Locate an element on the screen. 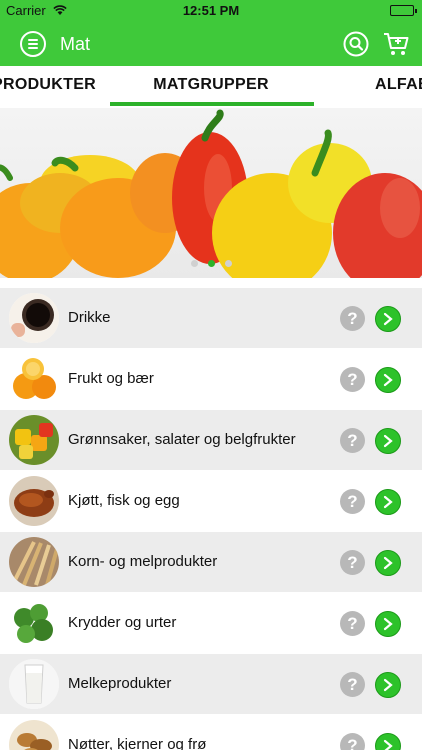  vegetables-icon is located at coordinates (34, 440).